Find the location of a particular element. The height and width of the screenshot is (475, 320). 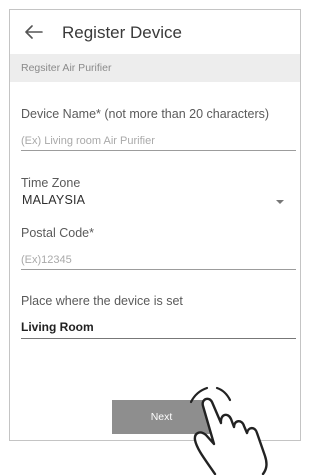

back-arrow-icon is located at coordinates (34, 32).